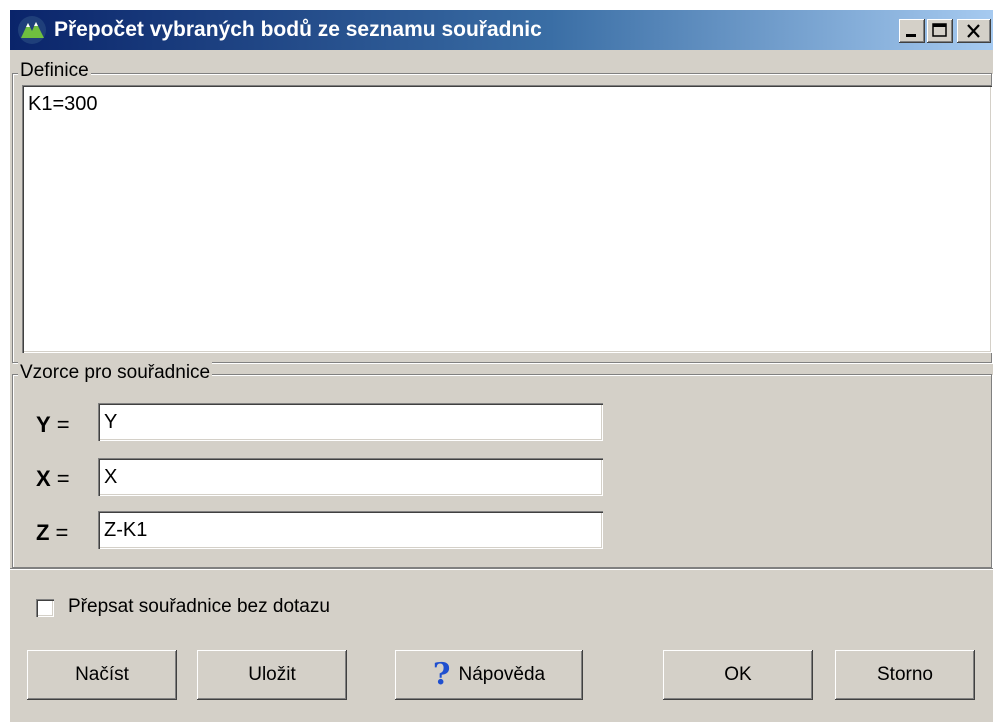 This screenshot has width=993, height=722. Describe the element at coordinates (52, 532) in the screenshot. I see `z-label: Z =` at that location.